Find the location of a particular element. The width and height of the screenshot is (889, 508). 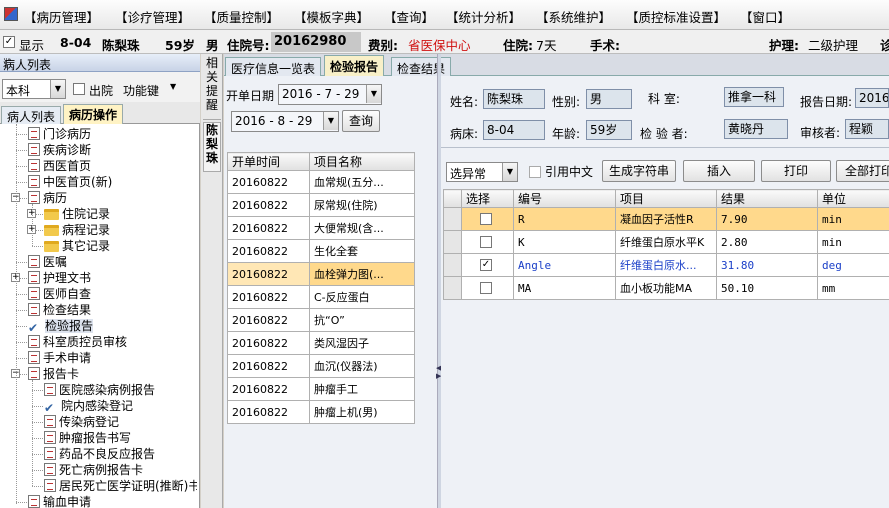

column-header-item: 项目 is located at coordinates (666, 198).